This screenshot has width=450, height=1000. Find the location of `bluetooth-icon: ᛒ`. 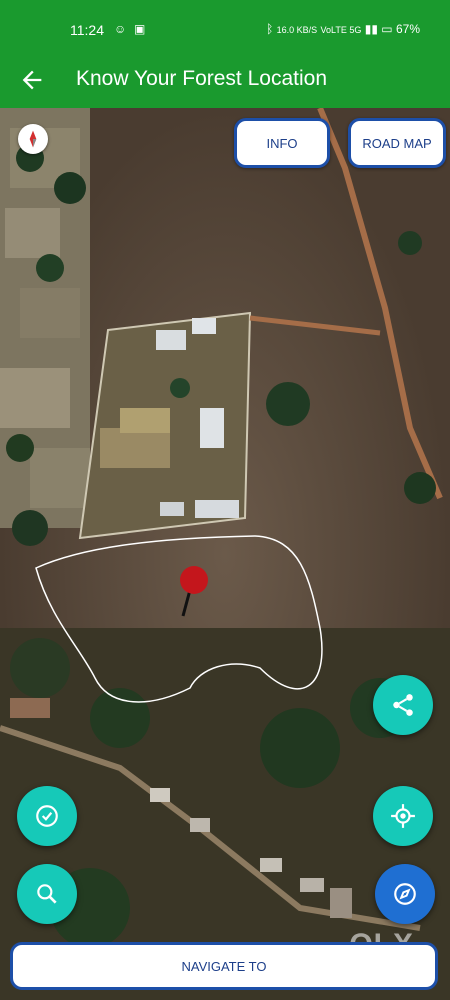

bluetooth-icon: ᛒ is located at coordinates (270, 29).